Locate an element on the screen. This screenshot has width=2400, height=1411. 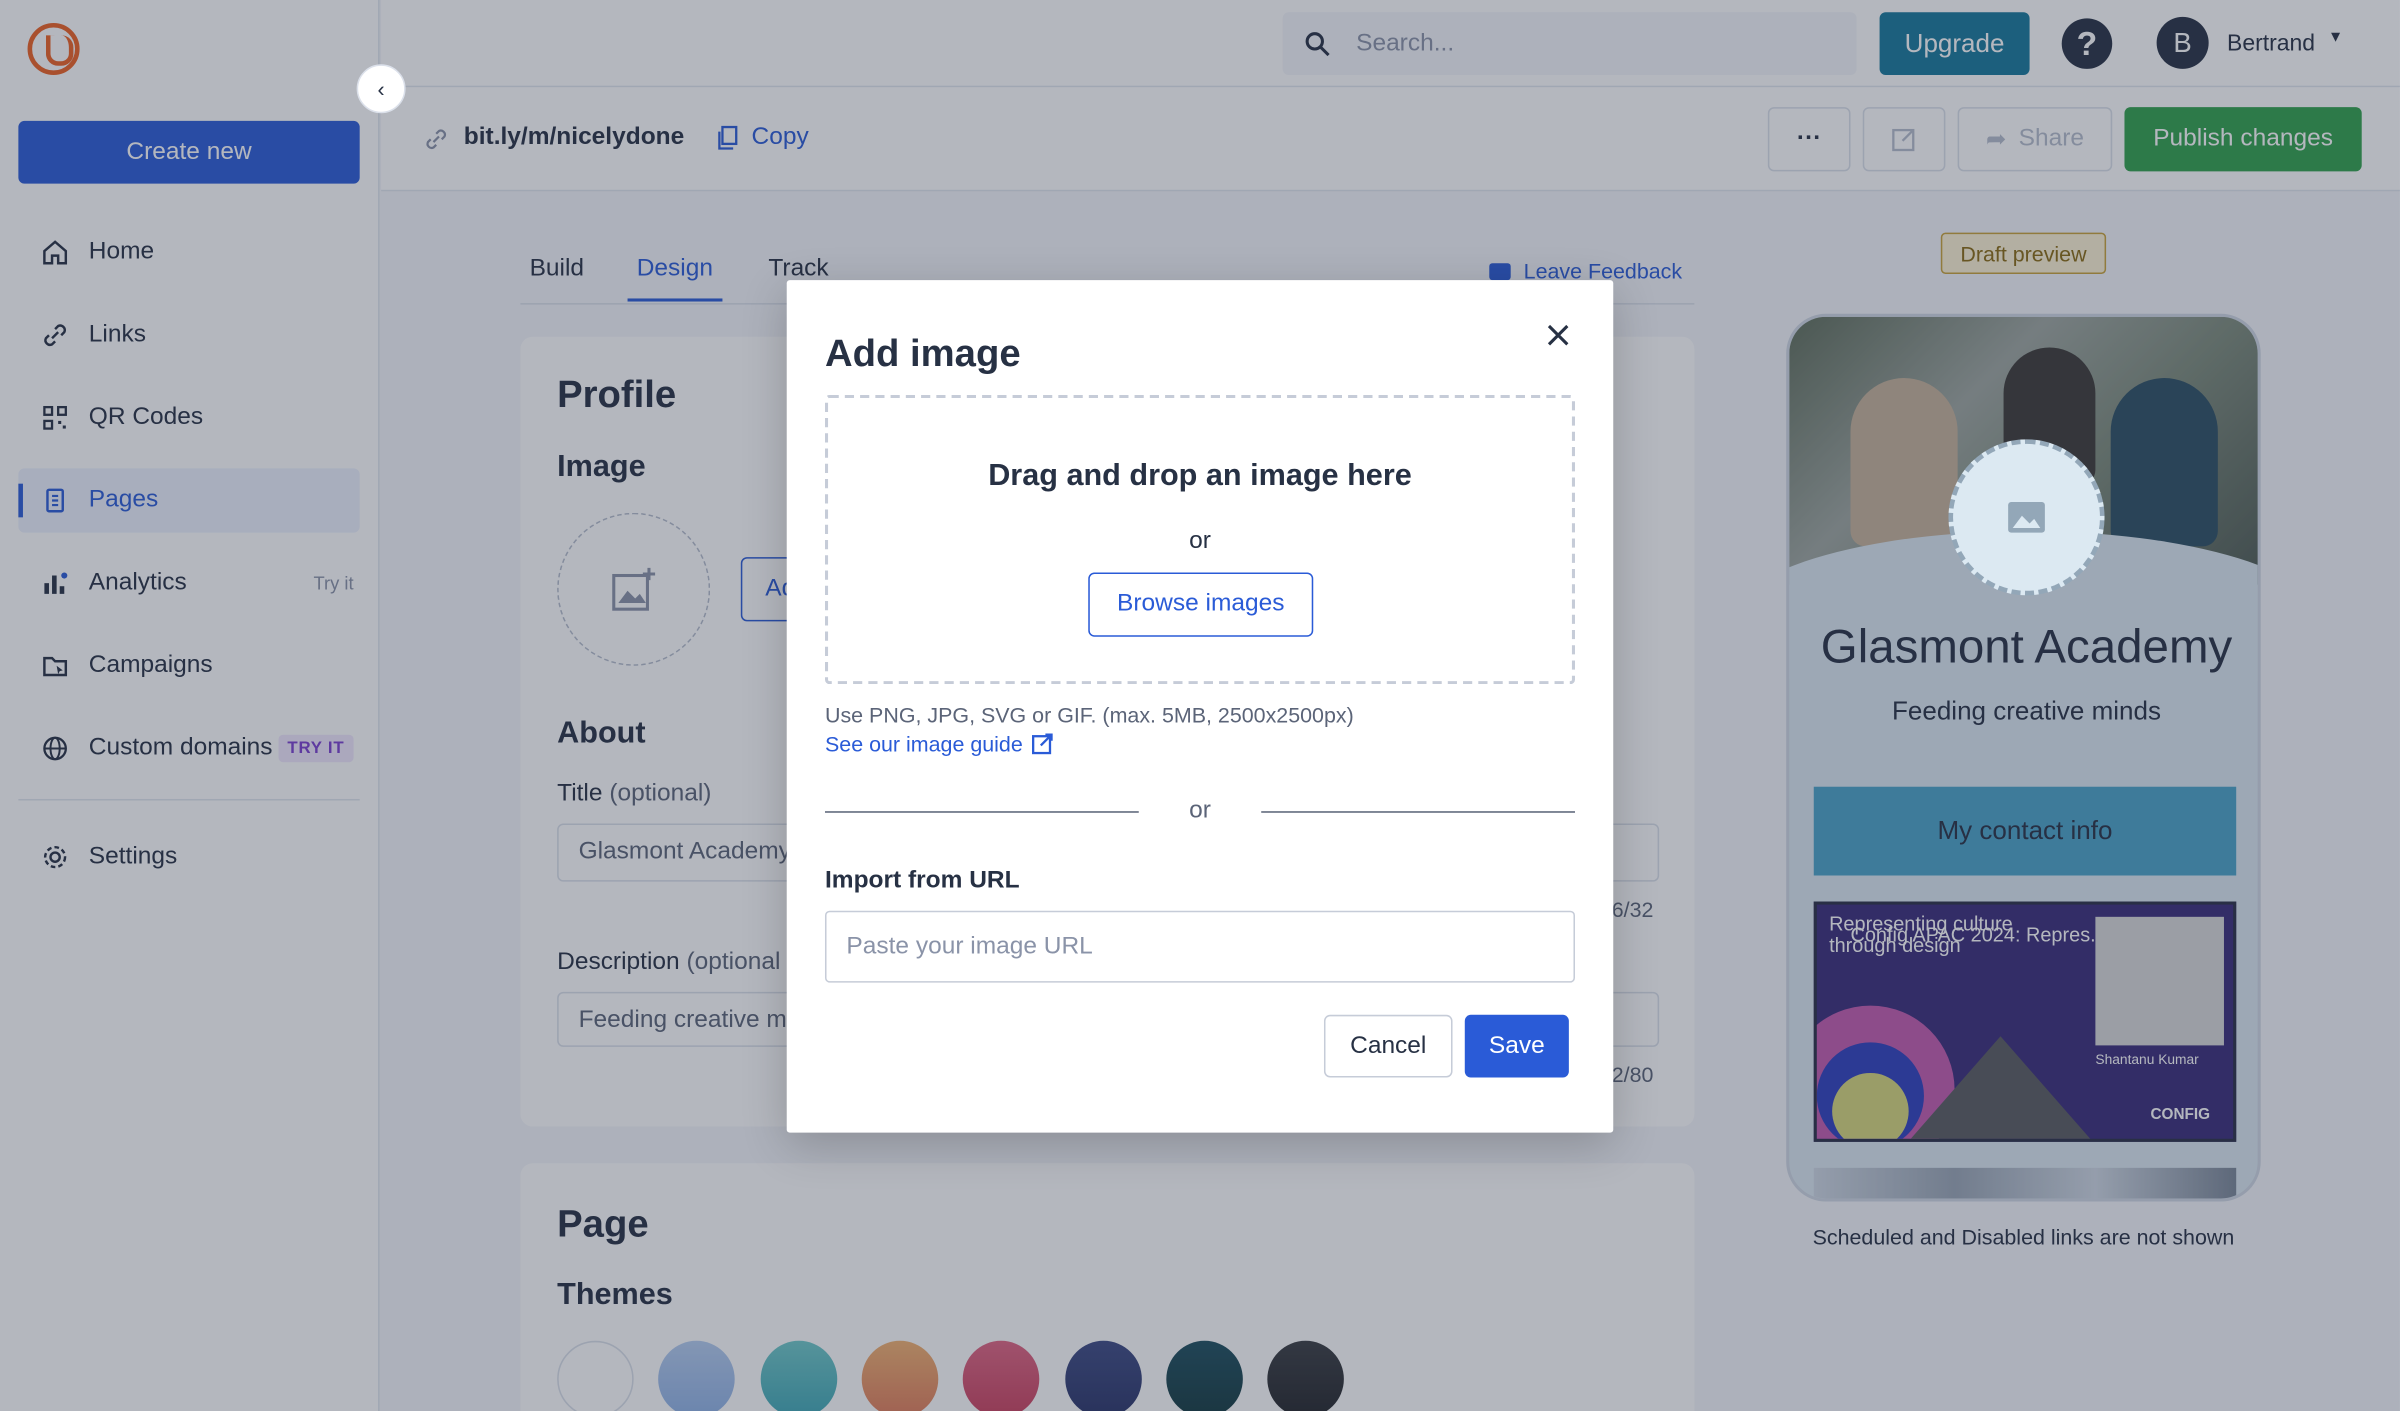
import-url-label: Import from URL is located at coordinates (922, 880).